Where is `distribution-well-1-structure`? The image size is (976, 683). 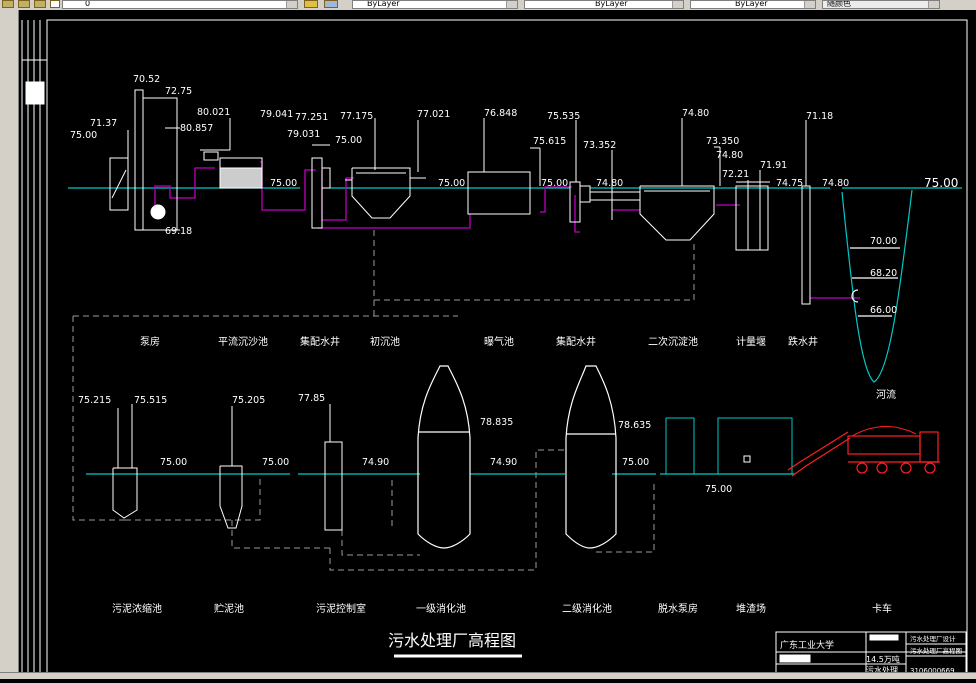 distribution-well-1-structure is located at coordinates (321, 186).